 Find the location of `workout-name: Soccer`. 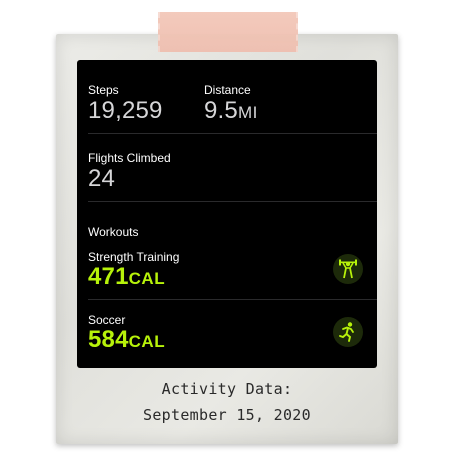

workout-name: Soccer is located at coordinates (107, 320).